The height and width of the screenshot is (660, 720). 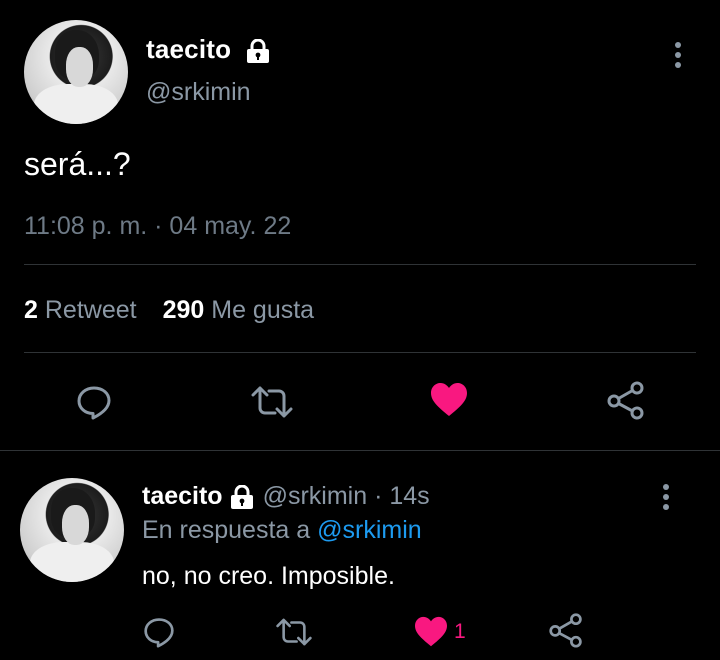 I want to click on likes-stat: 290 Me gusta, so click(x=239, y=310).